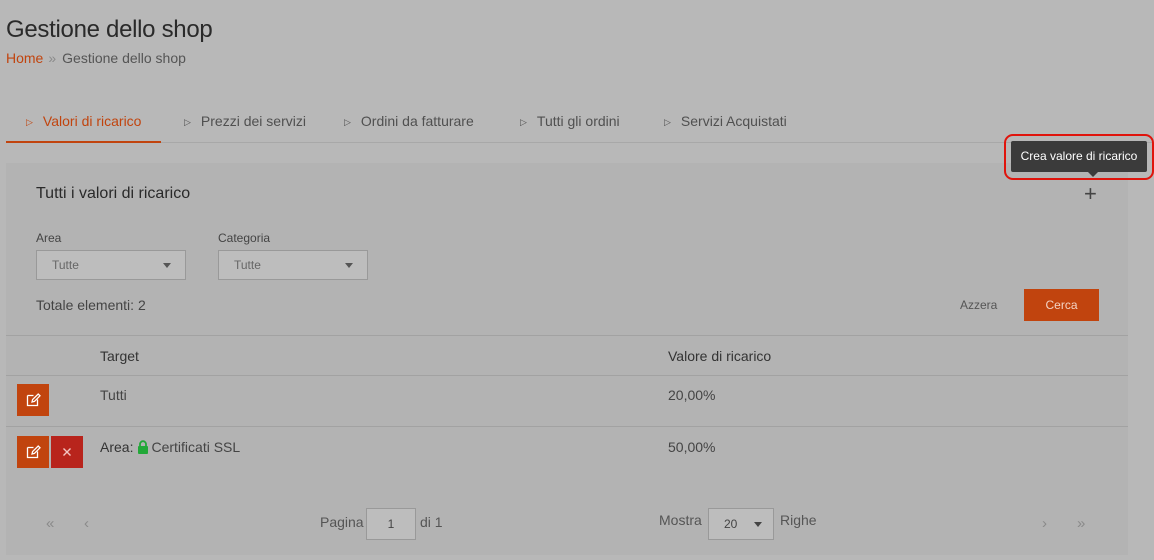  I want to click on rows-label: Righe, so click(798, 520).